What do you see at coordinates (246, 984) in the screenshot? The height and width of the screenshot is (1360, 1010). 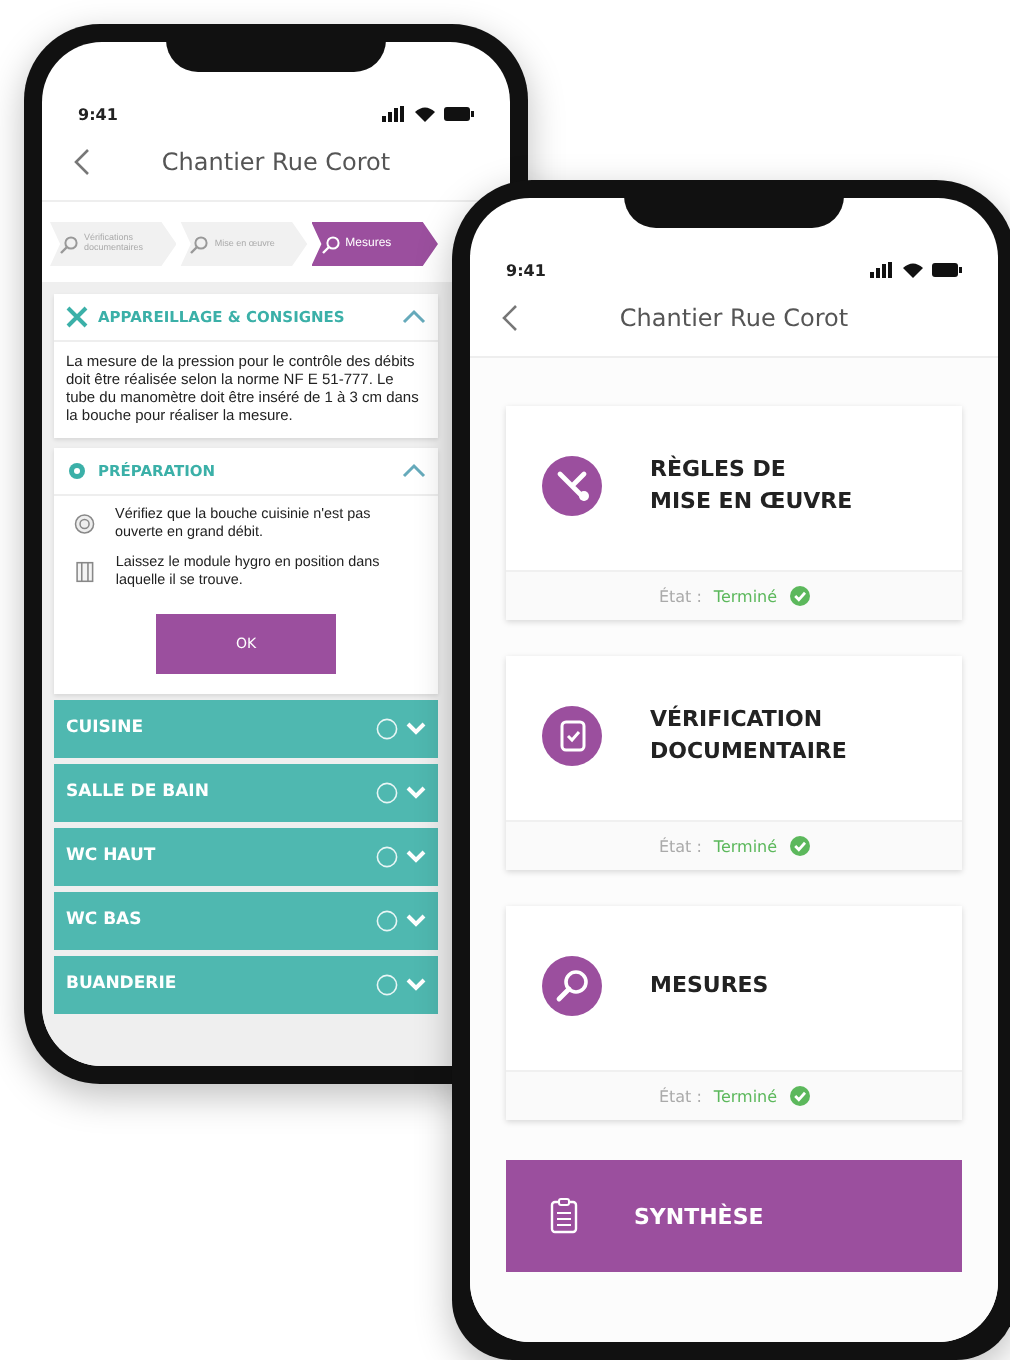 I see `room-row: BUANDERIE` at bounding box center [246, 984].